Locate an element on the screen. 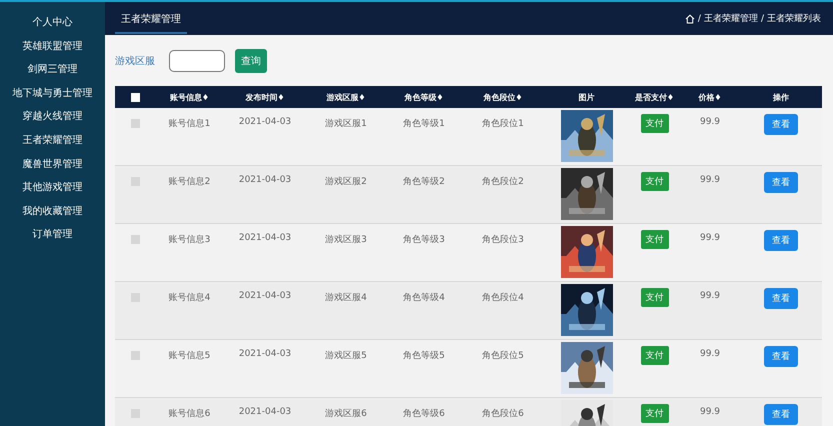 This screenshot has height=426, width=833. column-header: 价格♦ is located at coordinates (710, 97).